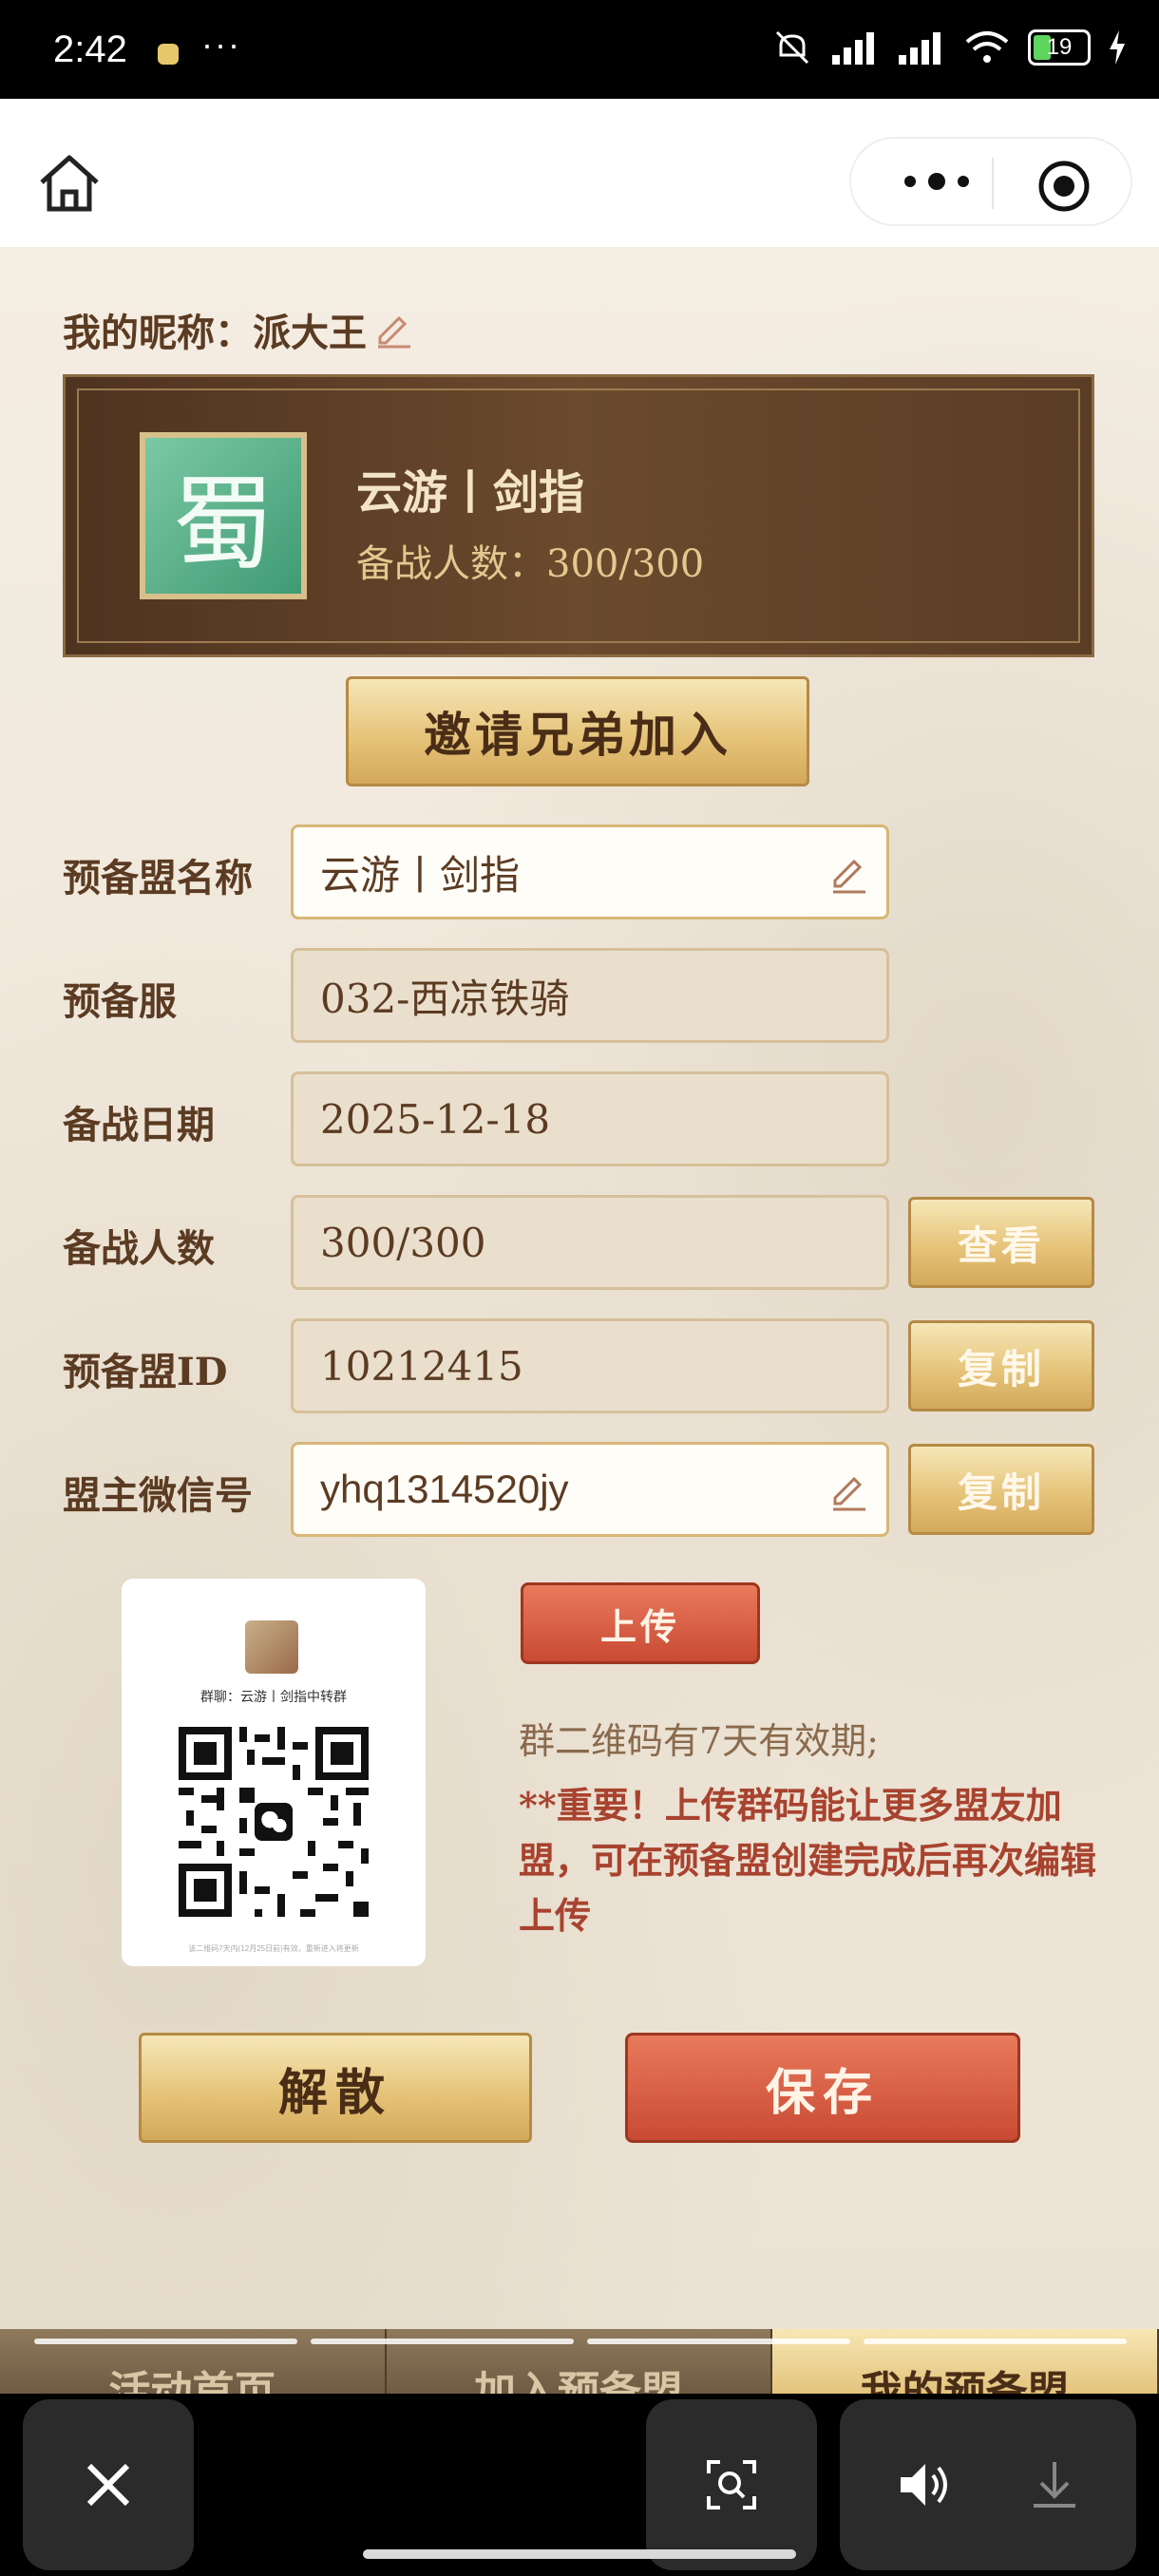 The width and height of the screenshot is (1159, 2576). I want to click on close-icon, so click(108, 2485).